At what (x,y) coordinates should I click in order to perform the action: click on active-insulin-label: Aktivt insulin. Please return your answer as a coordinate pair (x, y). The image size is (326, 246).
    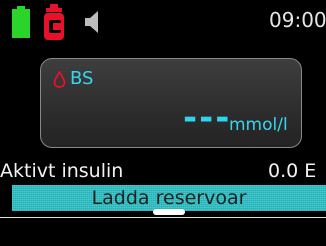
    Looking at the image, I should click on (62, 171).